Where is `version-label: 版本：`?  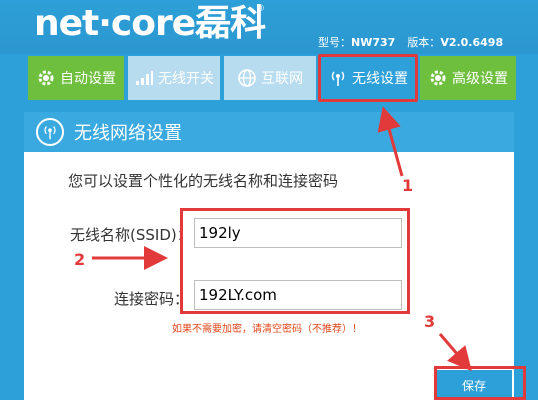
version-label: 版本： is located at coordinates (424, 42).